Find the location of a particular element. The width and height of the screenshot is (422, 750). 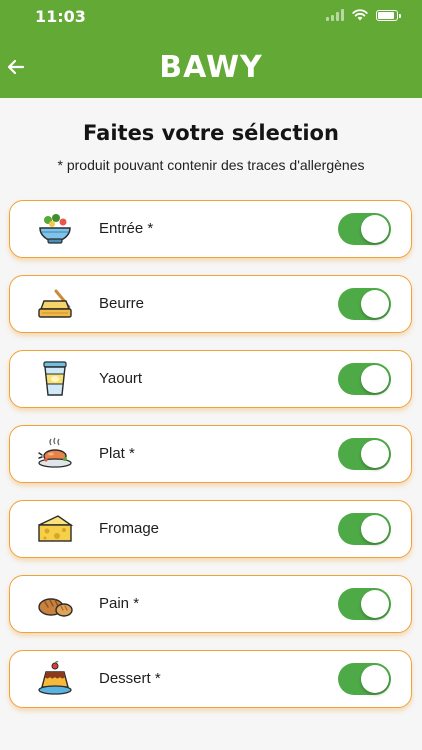

item-label: Beurre is located at coordinates (122, 303).